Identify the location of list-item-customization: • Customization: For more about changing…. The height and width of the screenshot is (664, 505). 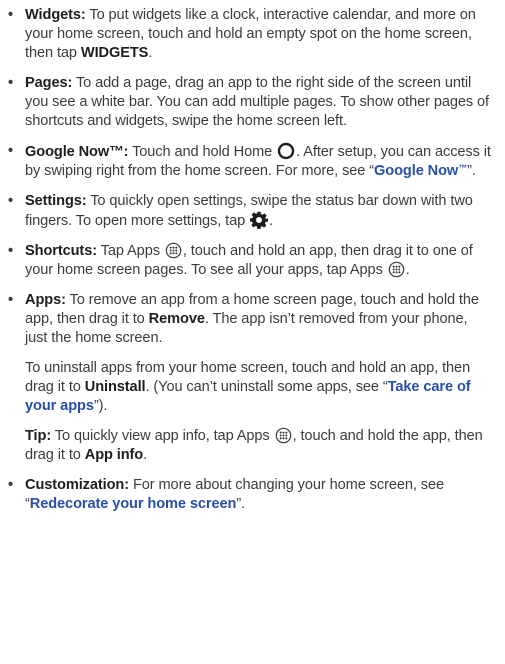
(245, 495).